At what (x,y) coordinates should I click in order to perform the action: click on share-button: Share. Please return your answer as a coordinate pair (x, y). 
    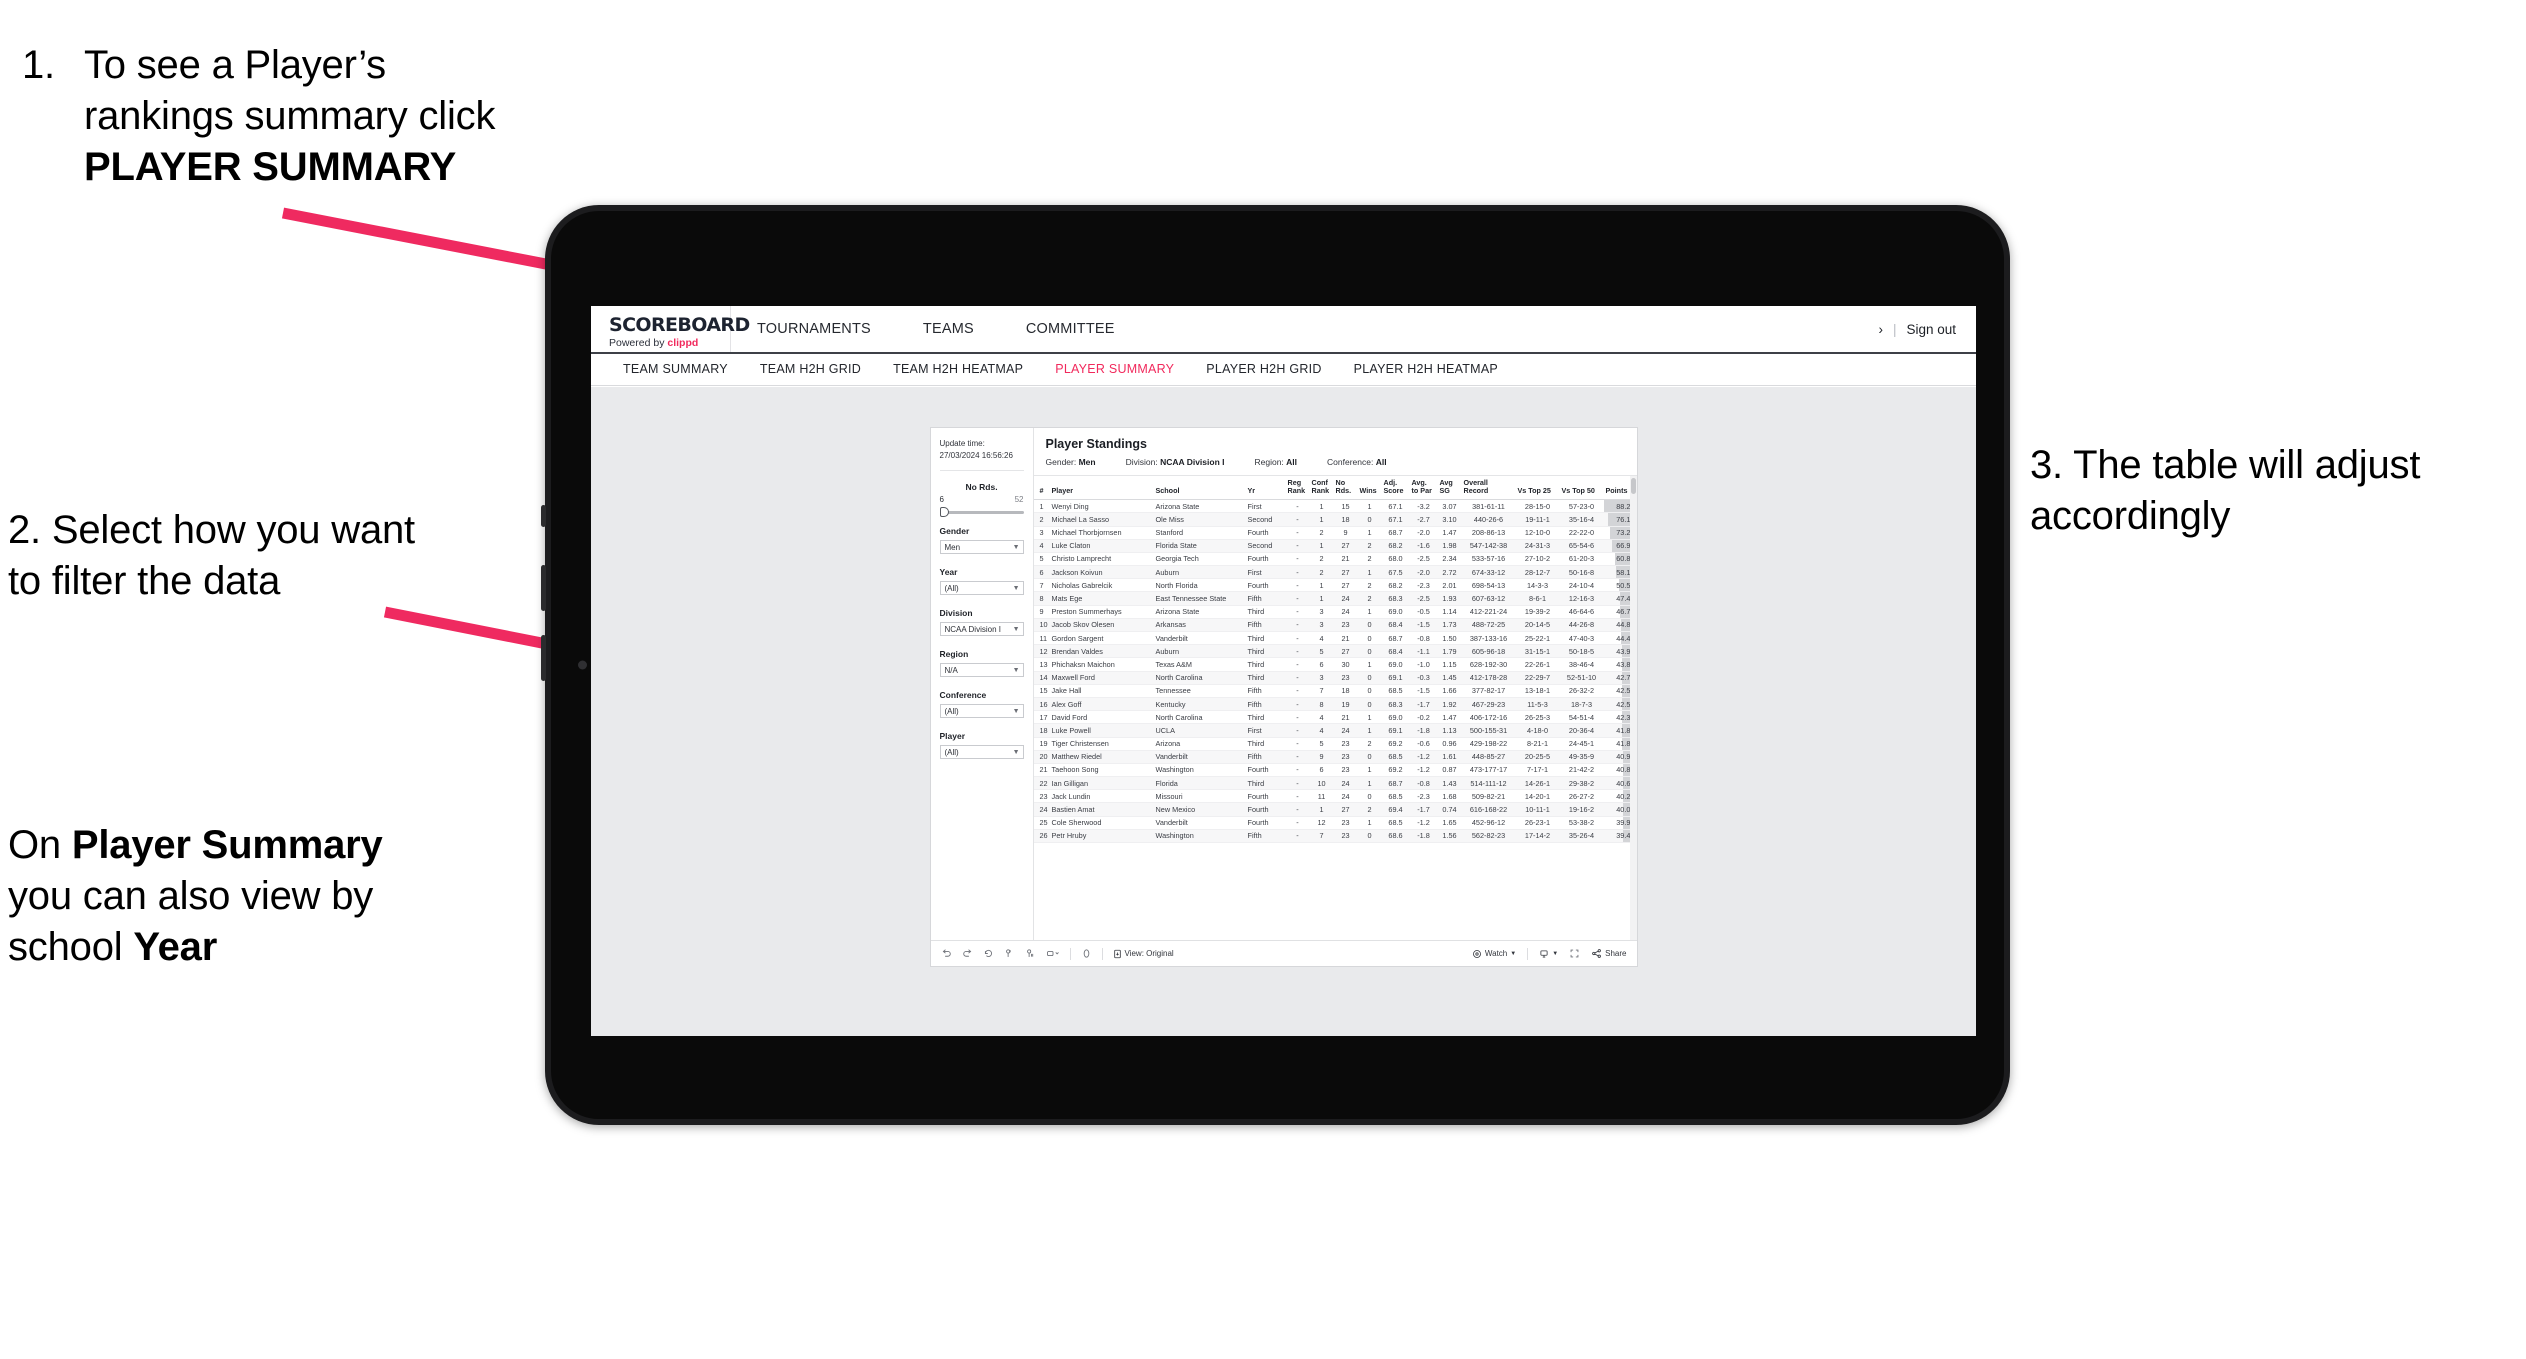
    Looking at the image, I should click on (1609, 953).